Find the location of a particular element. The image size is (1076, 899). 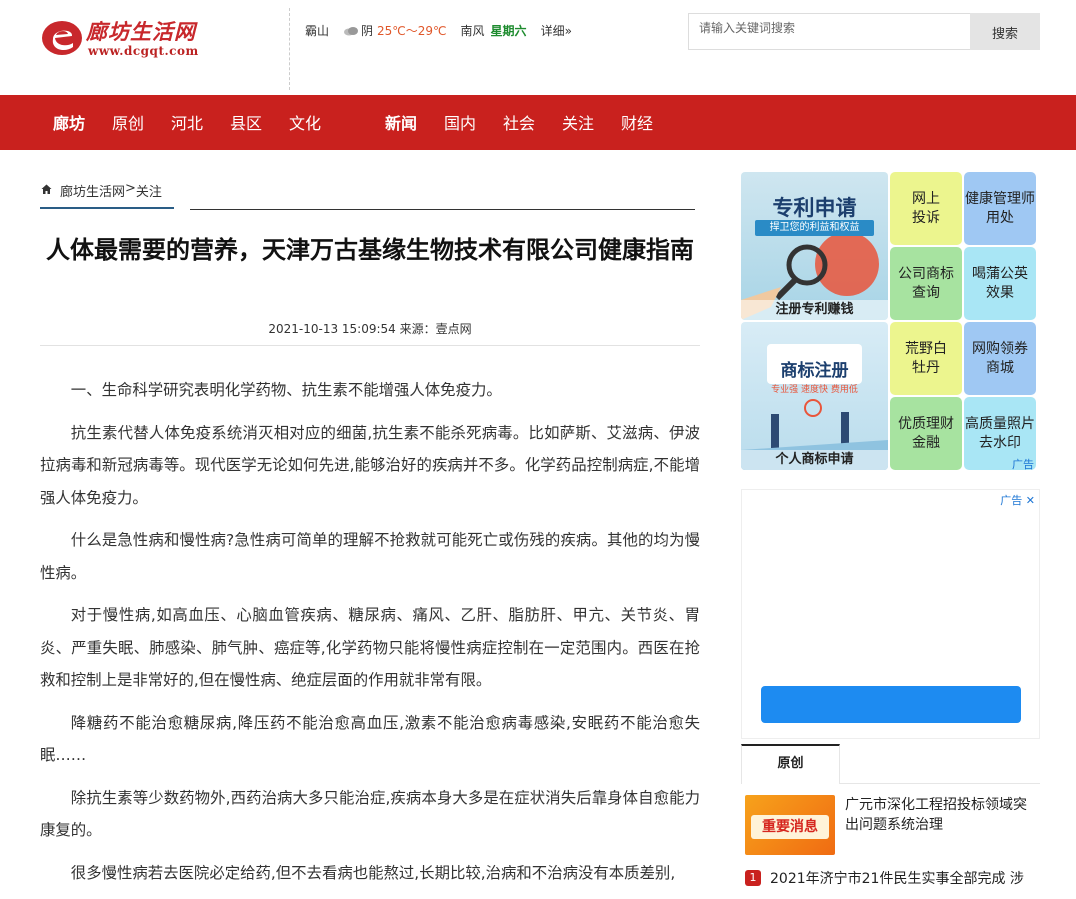

trademark-ad-subline: 专业强 速度快 费用低 is located at coordinates (814, 390).